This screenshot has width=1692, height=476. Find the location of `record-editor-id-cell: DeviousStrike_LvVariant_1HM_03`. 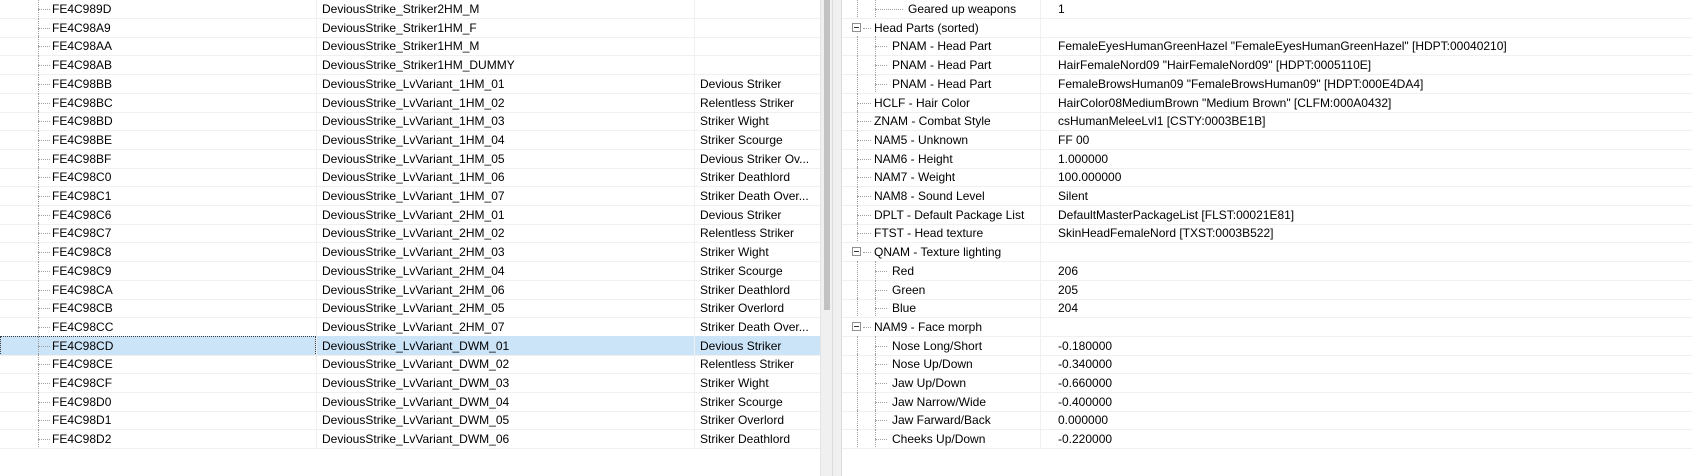

record-editor-id-cell: DeviousStrike_LvVariant_1HM_03 is located at coordinates (505, 121).